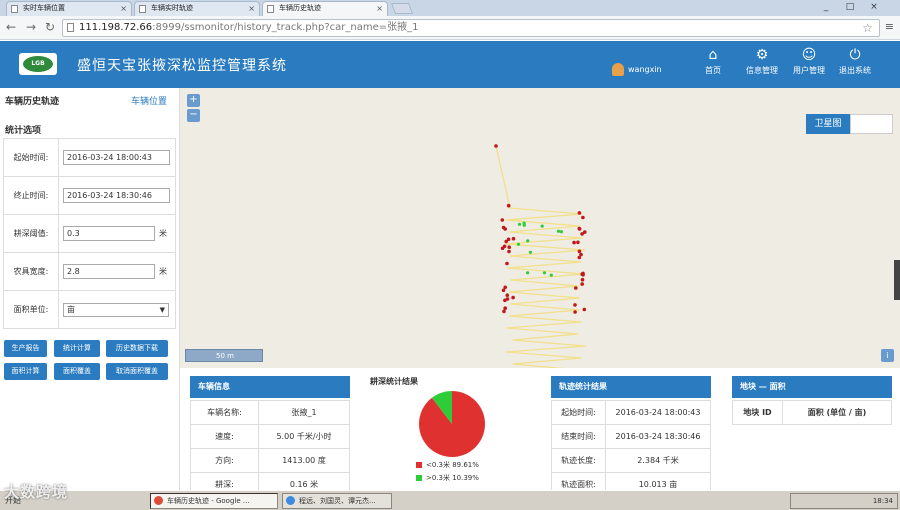 This screenshot has width=900, height=510. Describe the element at coordinates (850, 7) in the screenshot. I see `maximize-button: □` at that location.